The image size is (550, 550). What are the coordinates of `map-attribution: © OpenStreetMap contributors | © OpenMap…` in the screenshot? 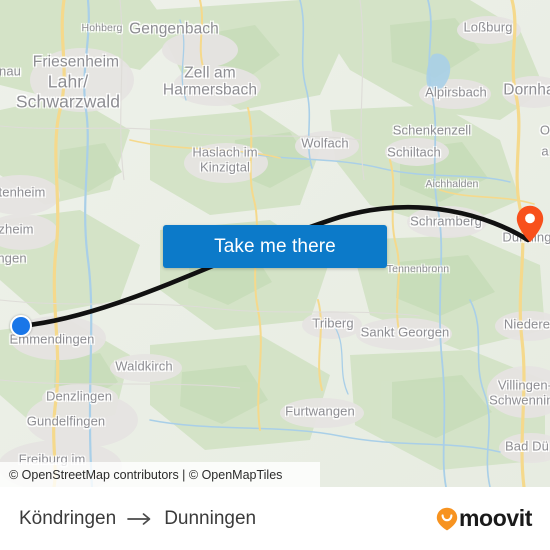 It's located at (160, 474).